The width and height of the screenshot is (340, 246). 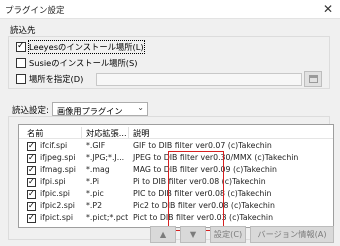 I want to click on folder-icon, so click(x=313, y=79).